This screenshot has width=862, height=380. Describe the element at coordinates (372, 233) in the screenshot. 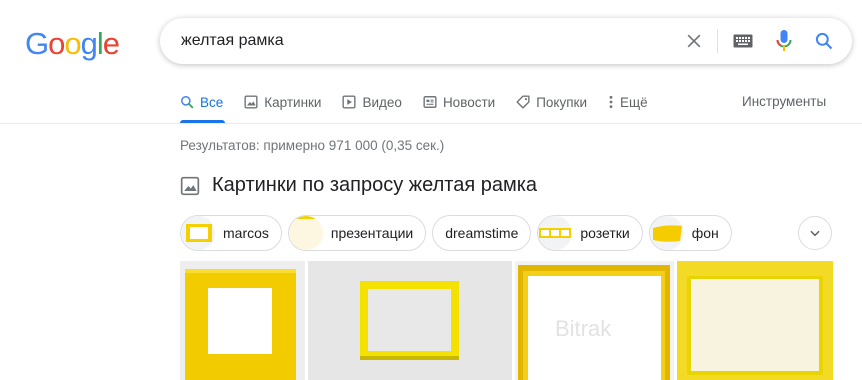

I see `chip-label: презентации` at that location.